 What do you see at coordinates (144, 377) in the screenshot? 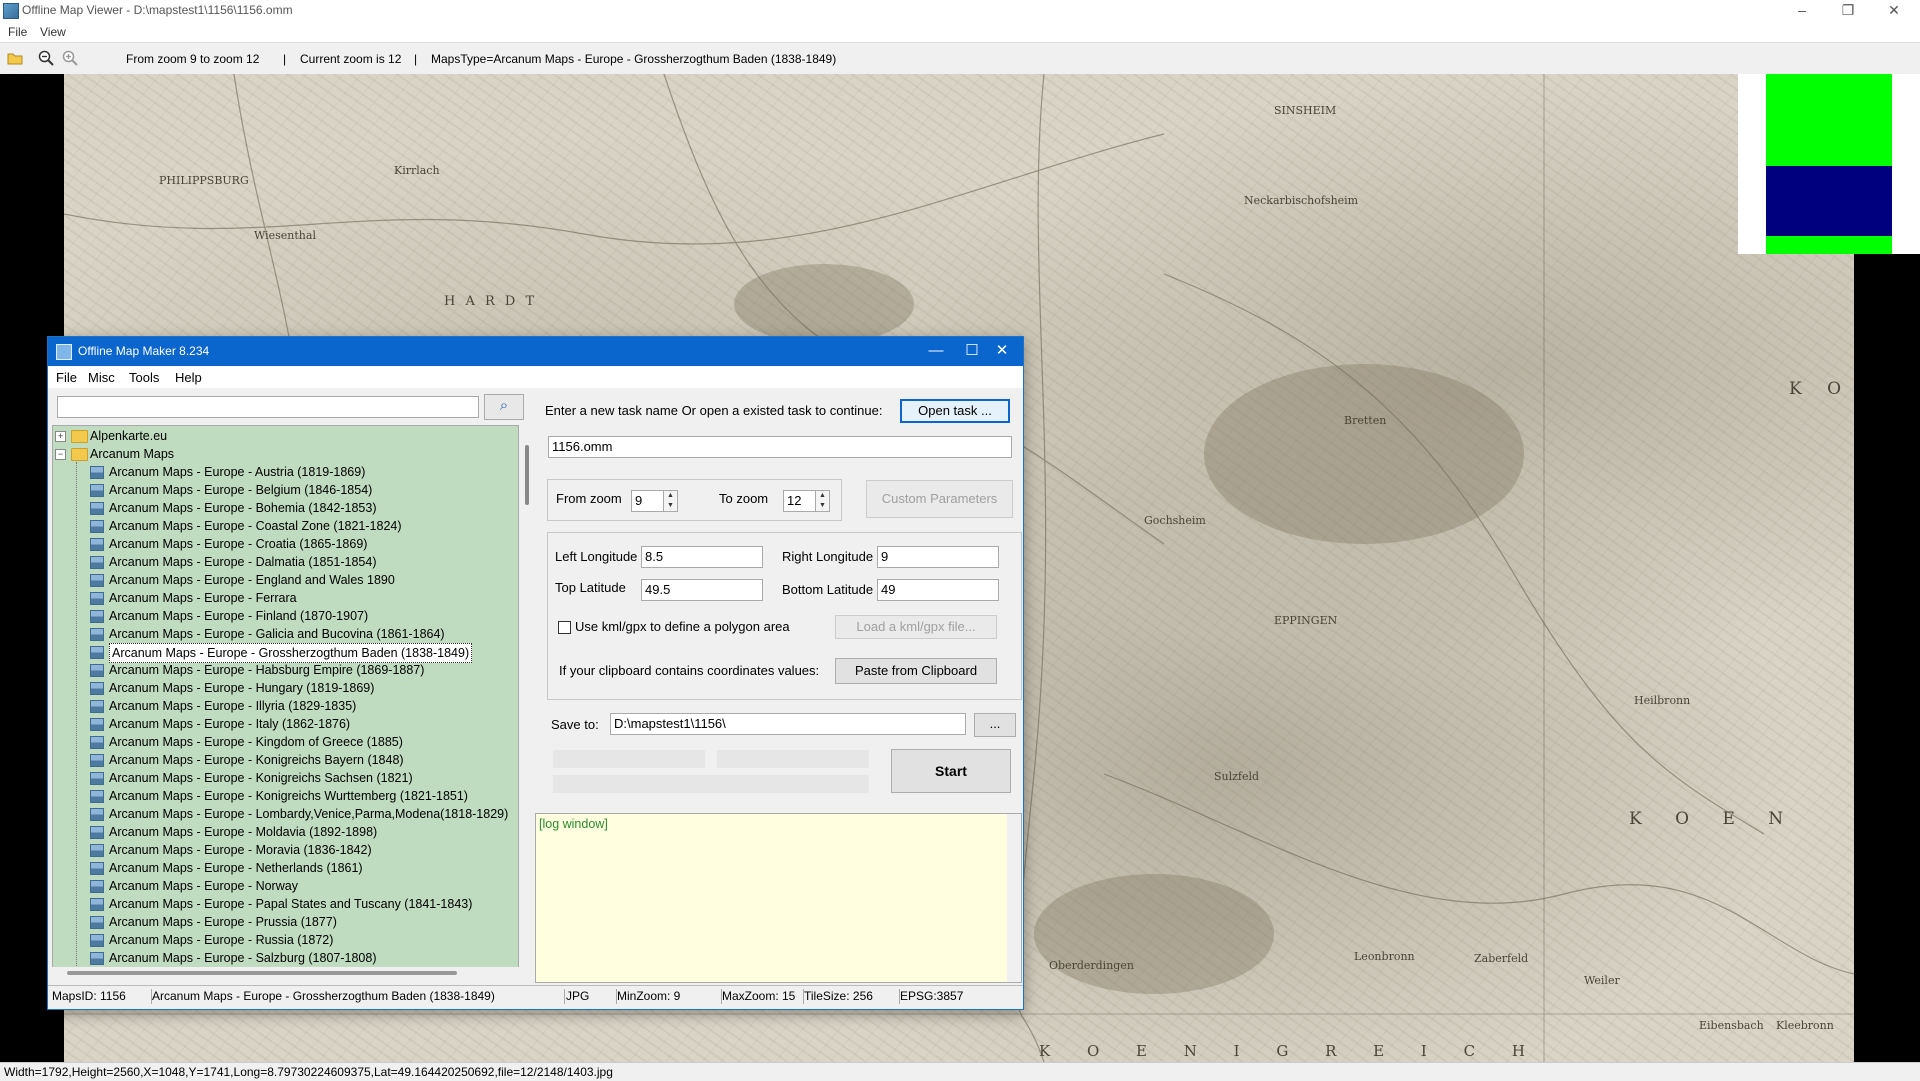
I see `dialog-menu-tools: Tools` at bounding box center [144, 377].